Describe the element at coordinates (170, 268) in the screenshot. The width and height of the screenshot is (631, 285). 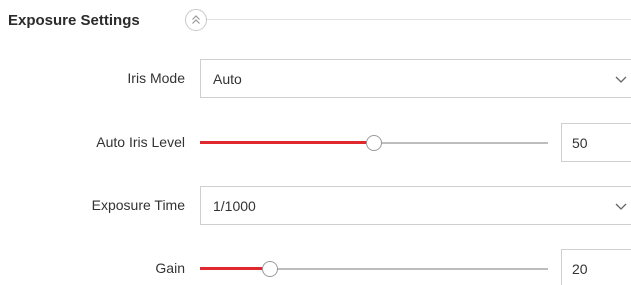
I see `gain-label: Gain` at that location.